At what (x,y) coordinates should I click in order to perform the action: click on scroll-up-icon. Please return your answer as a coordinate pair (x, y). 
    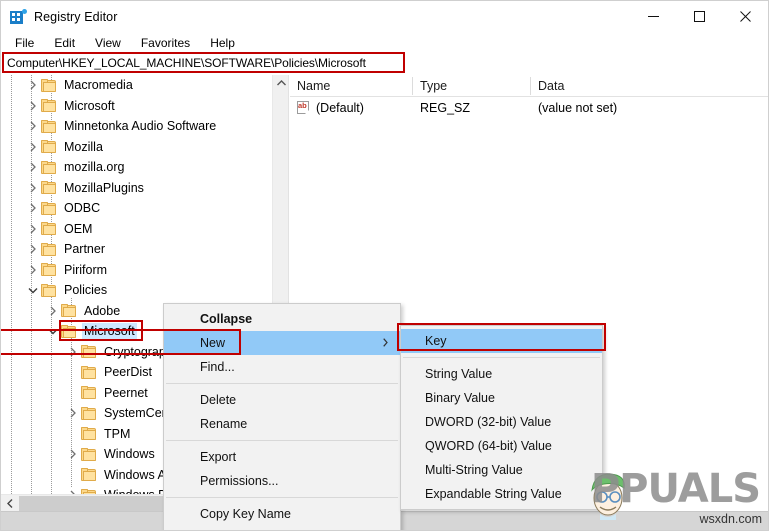
    Looking at the image, I should click on (280, 83).